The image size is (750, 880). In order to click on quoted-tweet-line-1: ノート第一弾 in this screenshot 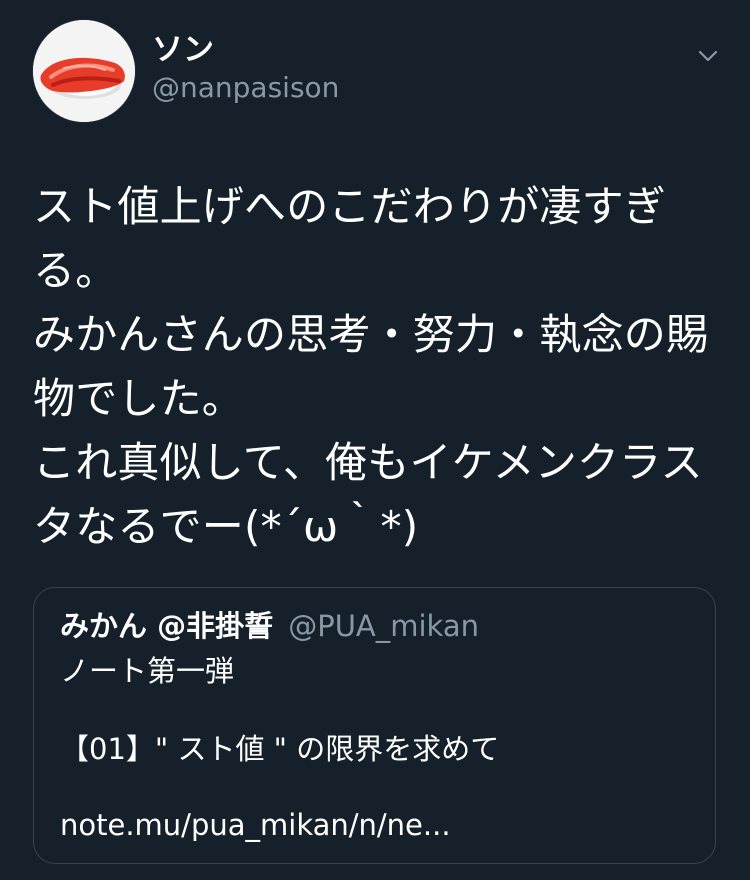, I will do `click(147, 671)`.